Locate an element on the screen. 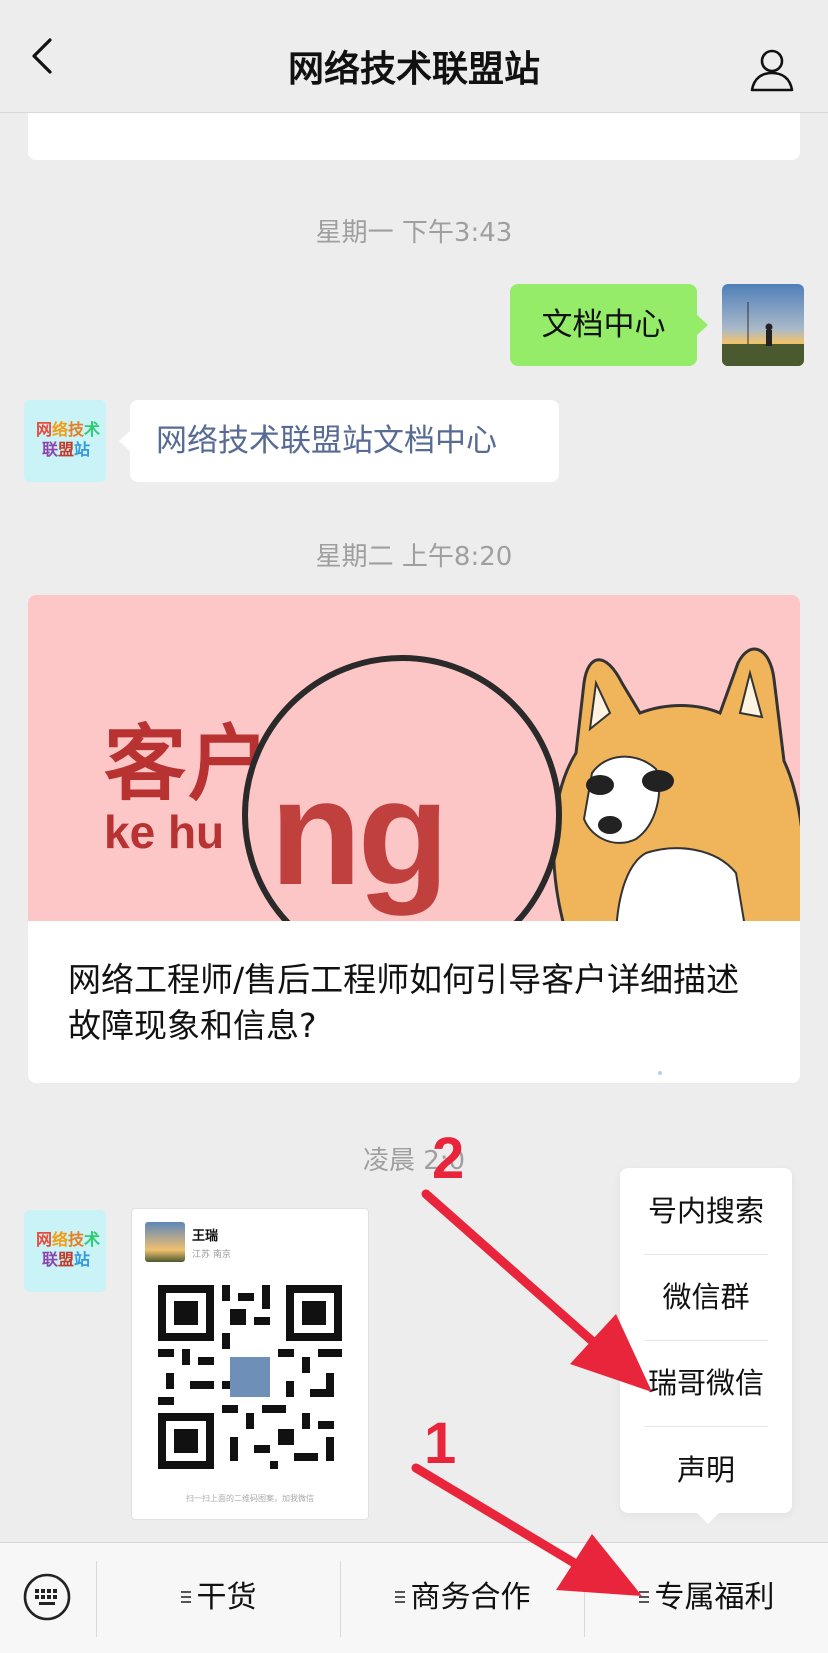 The image size is (828, 1653). reply-link-bubble: 网络技术联盟站文档中心 is located at coordinates (339, 441).